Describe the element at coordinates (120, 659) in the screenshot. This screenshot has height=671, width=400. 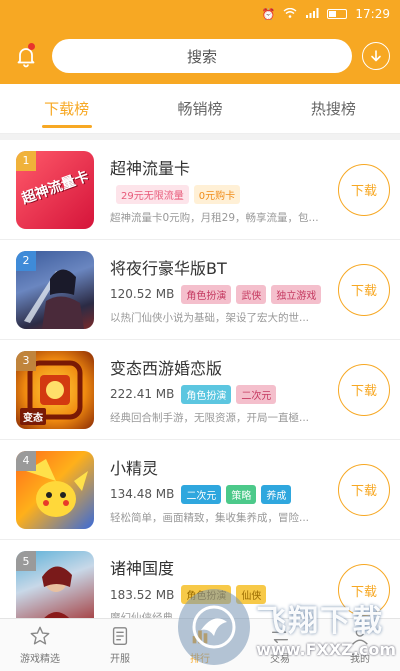
I see `nav-label: 开服` at that location.